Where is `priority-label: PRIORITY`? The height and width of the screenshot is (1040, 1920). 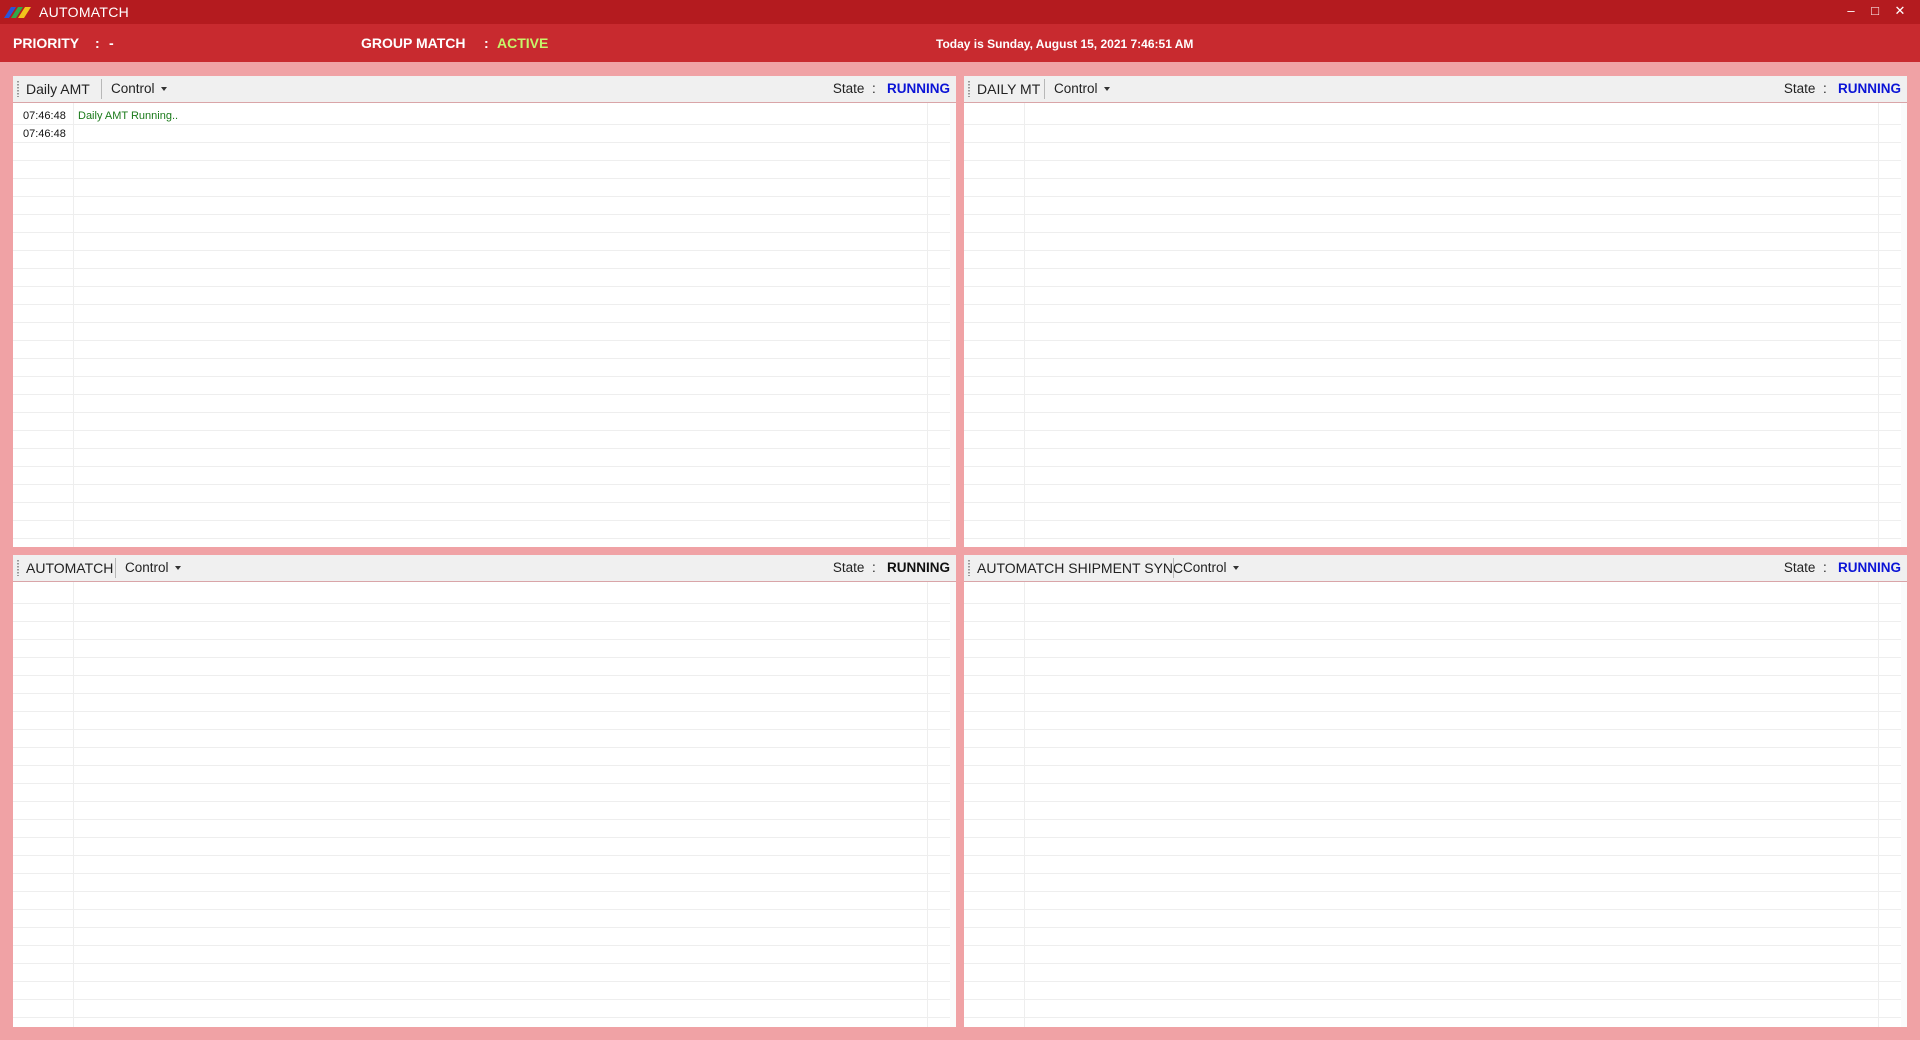 priority-label: PRIORITY is located at coordinates (46, 43).